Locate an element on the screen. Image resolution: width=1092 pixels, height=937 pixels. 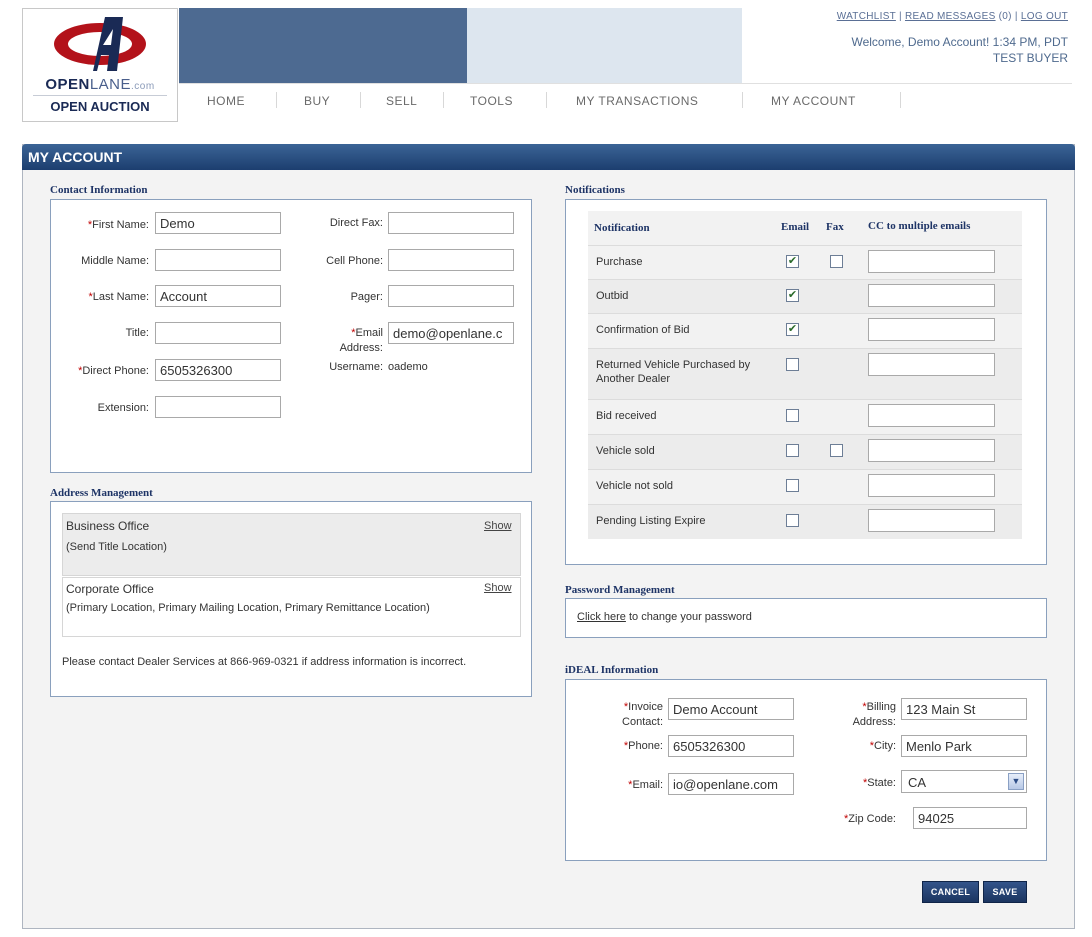
cell-phone-input is located at coordinates (451, 260).